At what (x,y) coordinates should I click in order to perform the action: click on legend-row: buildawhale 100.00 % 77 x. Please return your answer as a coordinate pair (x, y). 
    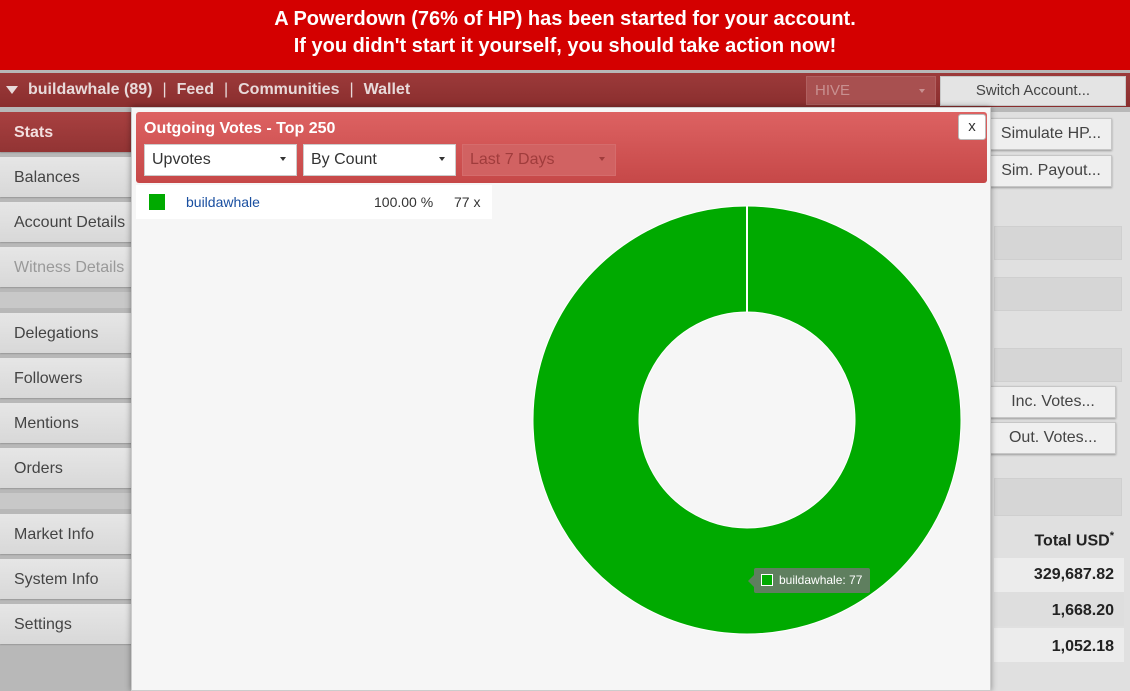
    Looking at the image, I should click on (314, 202).